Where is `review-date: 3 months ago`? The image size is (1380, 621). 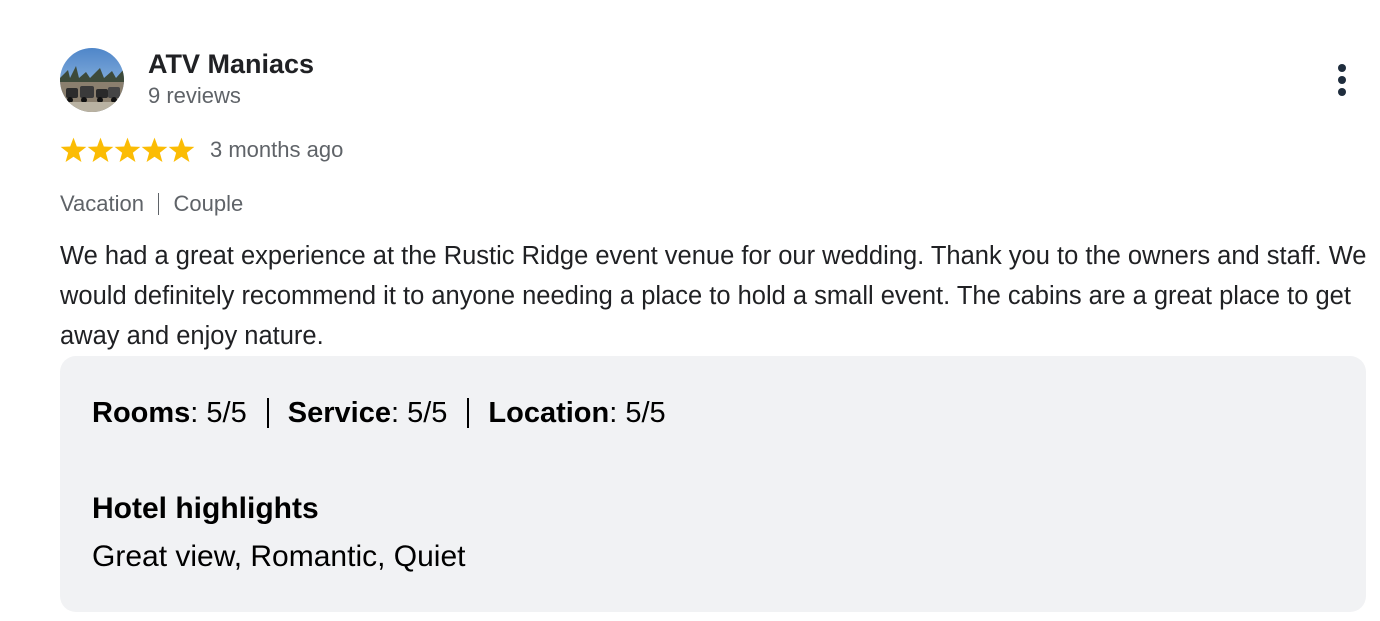 review-date: 3 months ago is located at coordinates (277, 149).